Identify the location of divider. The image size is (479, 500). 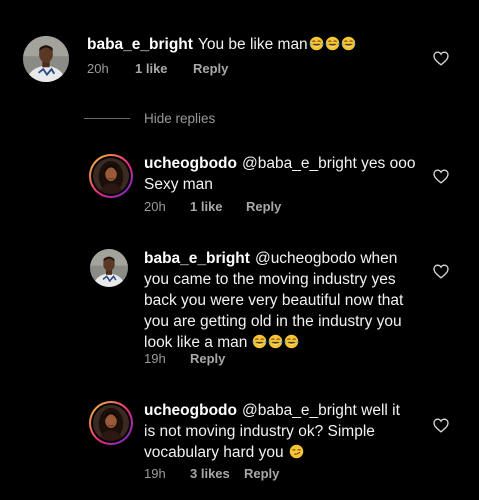
(107, 118).